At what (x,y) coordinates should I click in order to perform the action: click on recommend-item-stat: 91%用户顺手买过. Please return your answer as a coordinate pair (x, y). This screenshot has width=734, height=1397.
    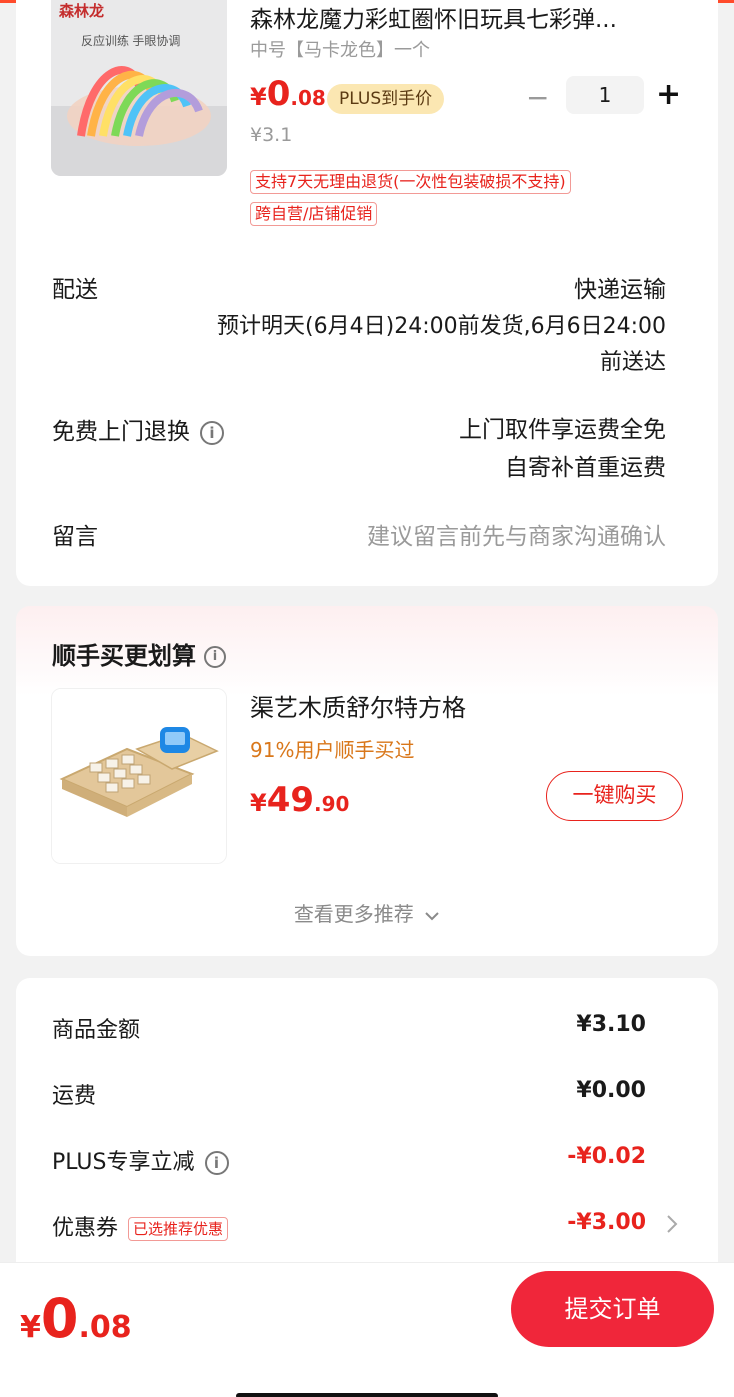
    Looking at the image, I should click on (332, 750).